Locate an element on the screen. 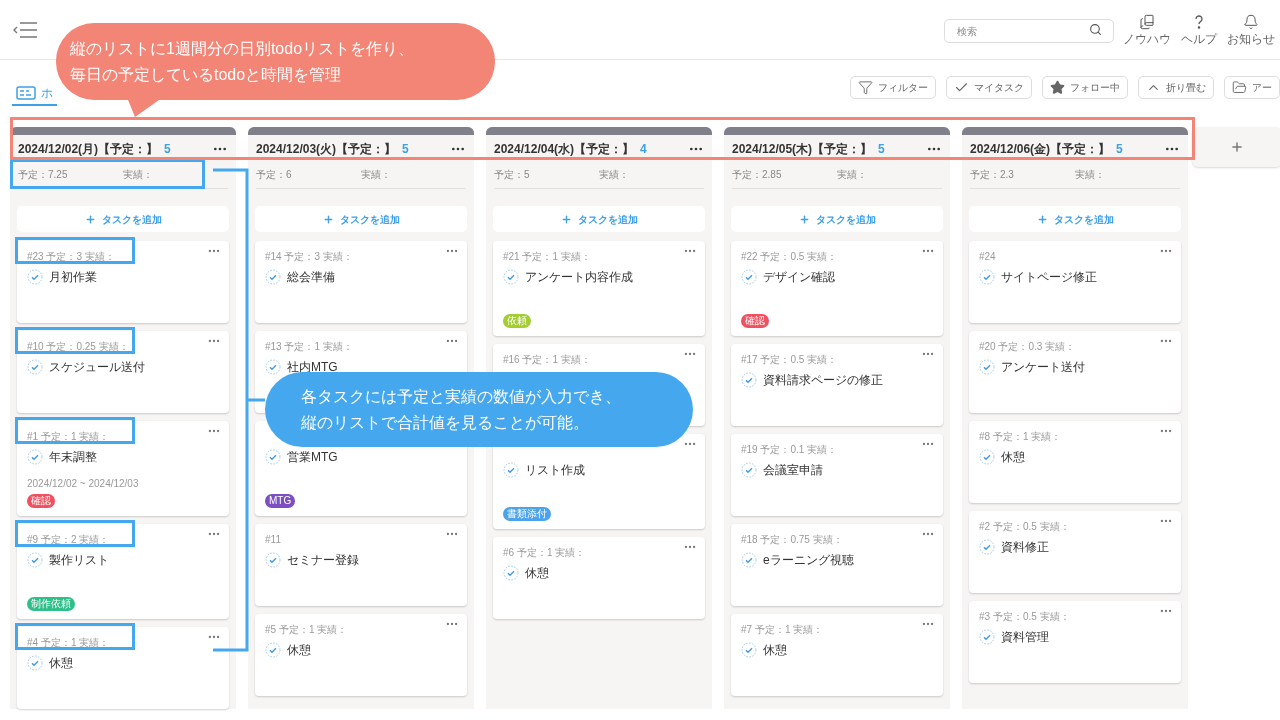 Image resolution: width=1280 pixels, height=720 pixels. column-title: 2024/12/02(月)【予定：】 is located at coordinates (88, 149).